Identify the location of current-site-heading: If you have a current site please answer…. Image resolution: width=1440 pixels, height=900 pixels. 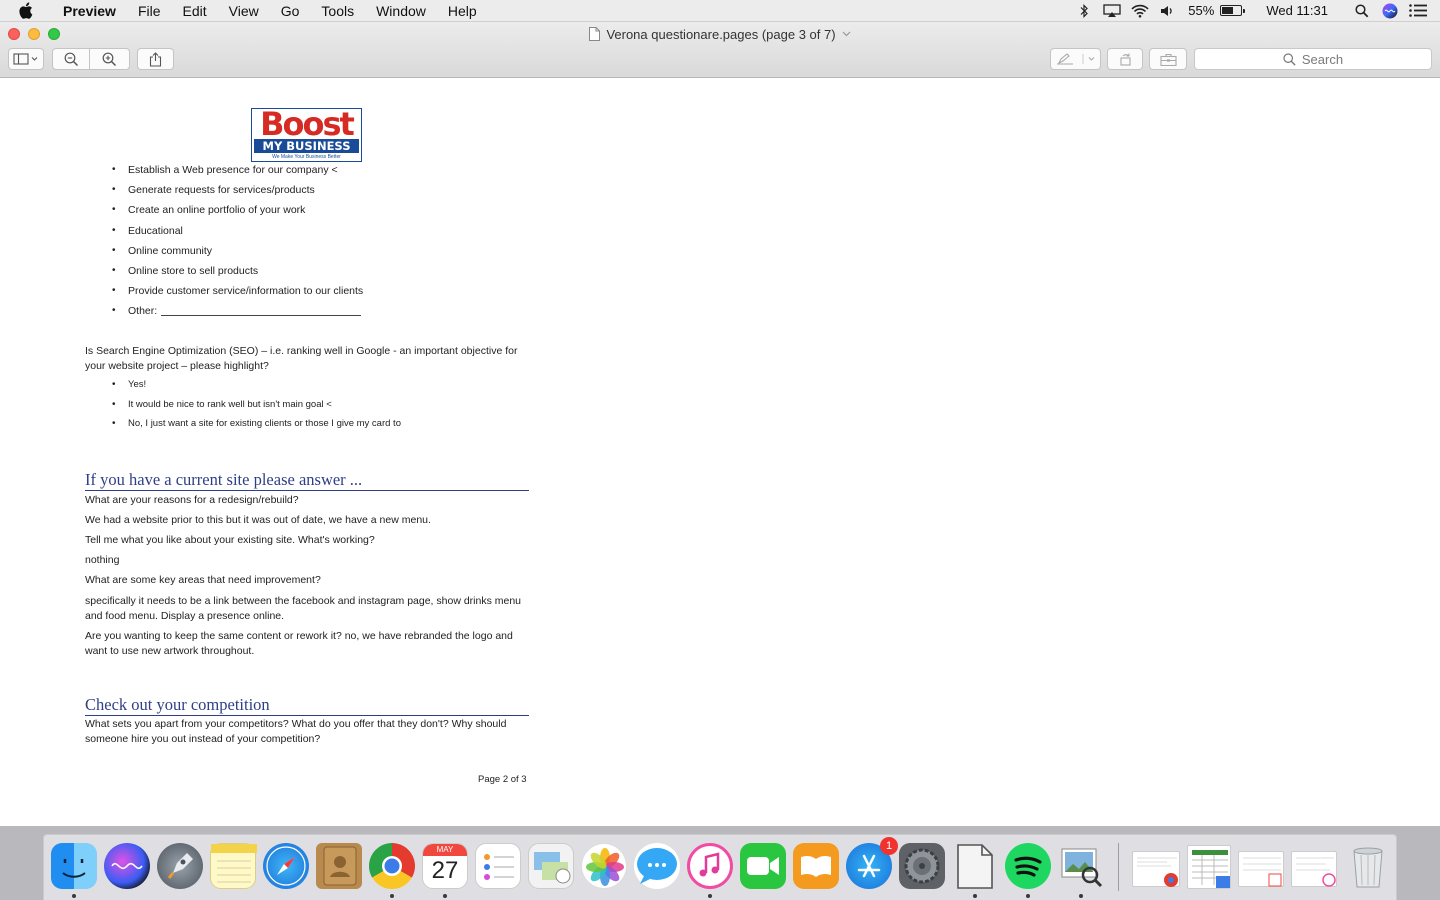
(307, 480).